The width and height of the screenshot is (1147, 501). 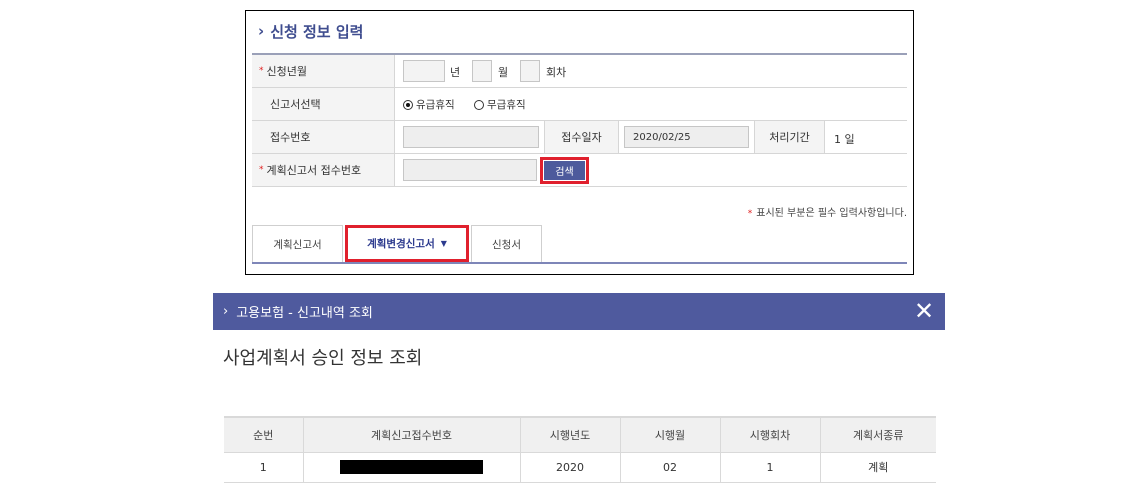 What do you see at coordinates (443, 243) in the screenshot?
I see `caret-down-icon: ▼` at bounding box center [443, 243].